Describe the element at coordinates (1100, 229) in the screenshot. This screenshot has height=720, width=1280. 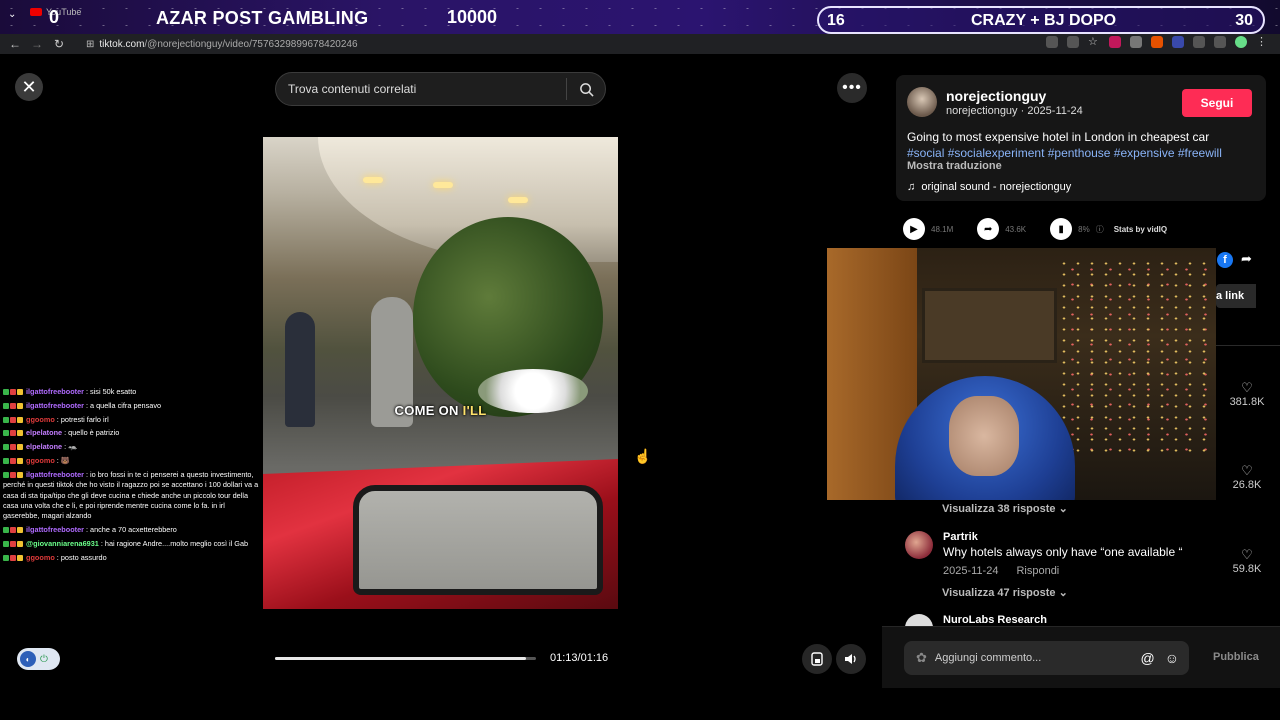
I see `info-icon: ⓘ` at that location.